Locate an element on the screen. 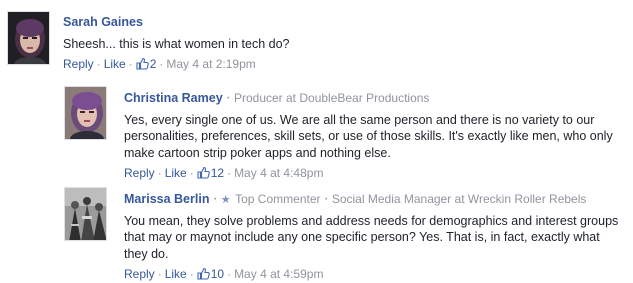 This screenshot has width=633, height=283. avatar-marissa-berlin is located at coordinates (85, 214).